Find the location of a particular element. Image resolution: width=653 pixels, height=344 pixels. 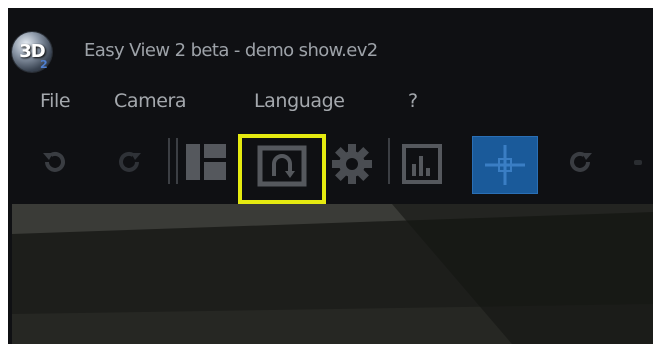

logo-subscript: 2 is located at coordinates (44, 64).